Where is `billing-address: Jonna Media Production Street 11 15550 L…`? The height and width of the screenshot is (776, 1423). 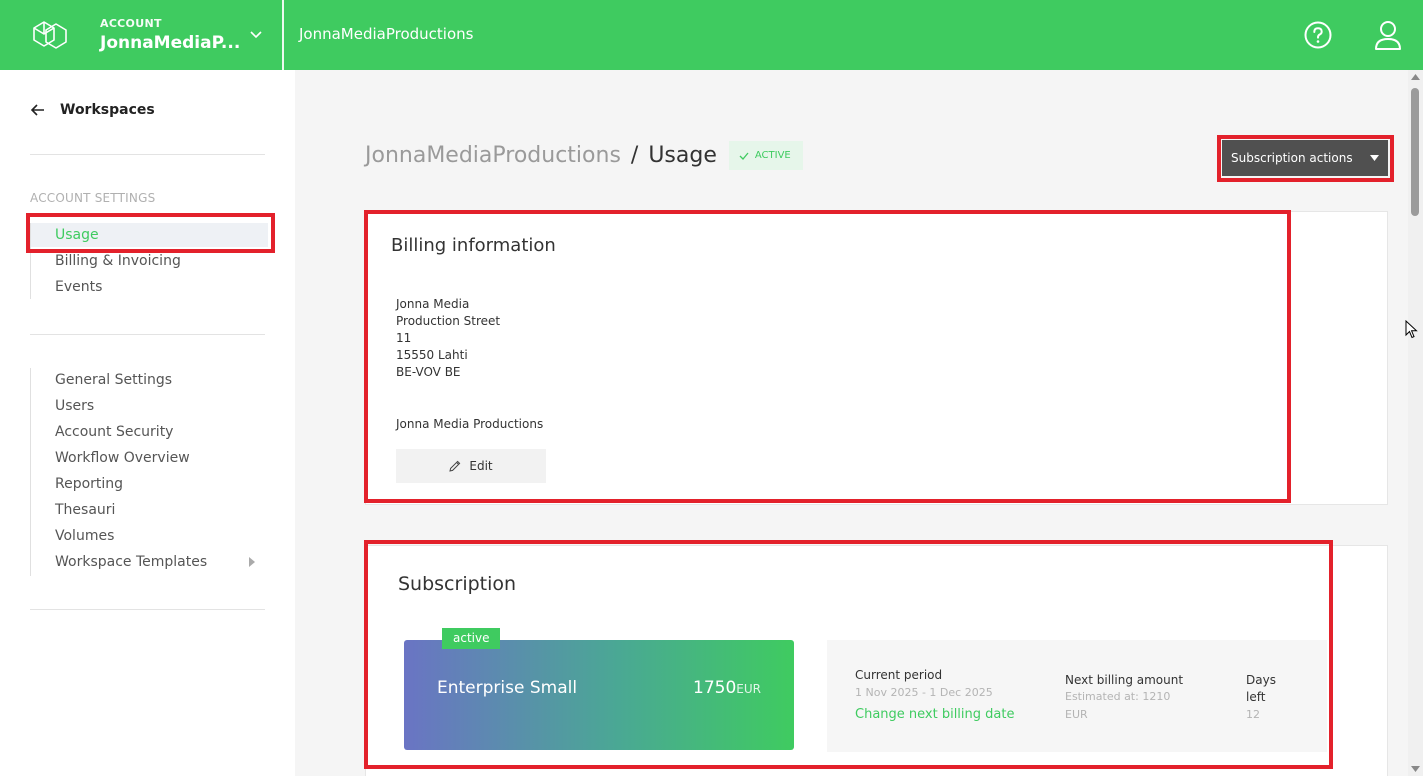
billing-address: Jonna Media Production Street 11 15550 L… is located at coordinates (448, 338).